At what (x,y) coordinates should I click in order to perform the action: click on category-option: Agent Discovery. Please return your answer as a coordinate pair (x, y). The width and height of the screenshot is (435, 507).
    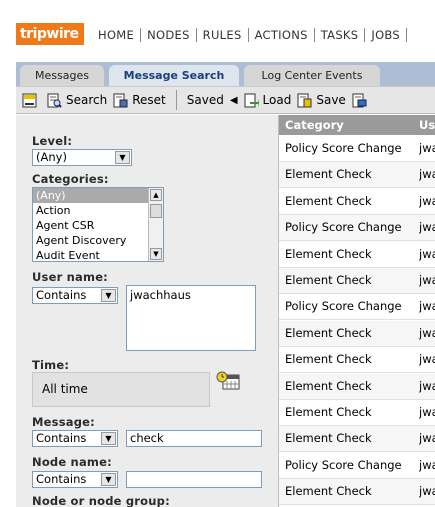
    Looking at the image, I should click on (98, 240).